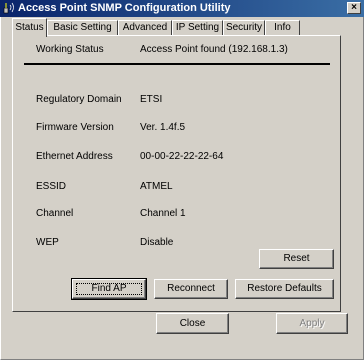  What do you see at coordinates (79, 99) in the screenshot?
I see `regulatory-domain-label: Regulatory Domain` at bounding box center [79, 99].